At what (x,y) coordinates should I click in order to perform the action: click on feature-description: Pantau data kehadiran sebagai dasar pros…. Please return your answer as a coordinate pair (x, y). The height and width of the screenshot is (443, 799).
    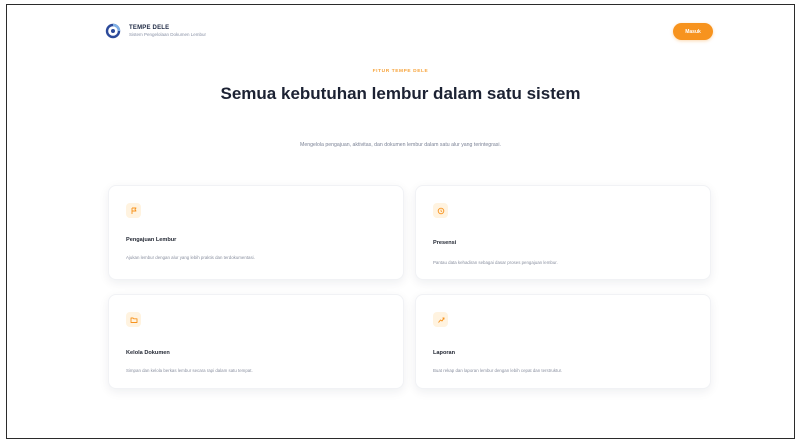
    Looking at the image, I should click on (495, 262).